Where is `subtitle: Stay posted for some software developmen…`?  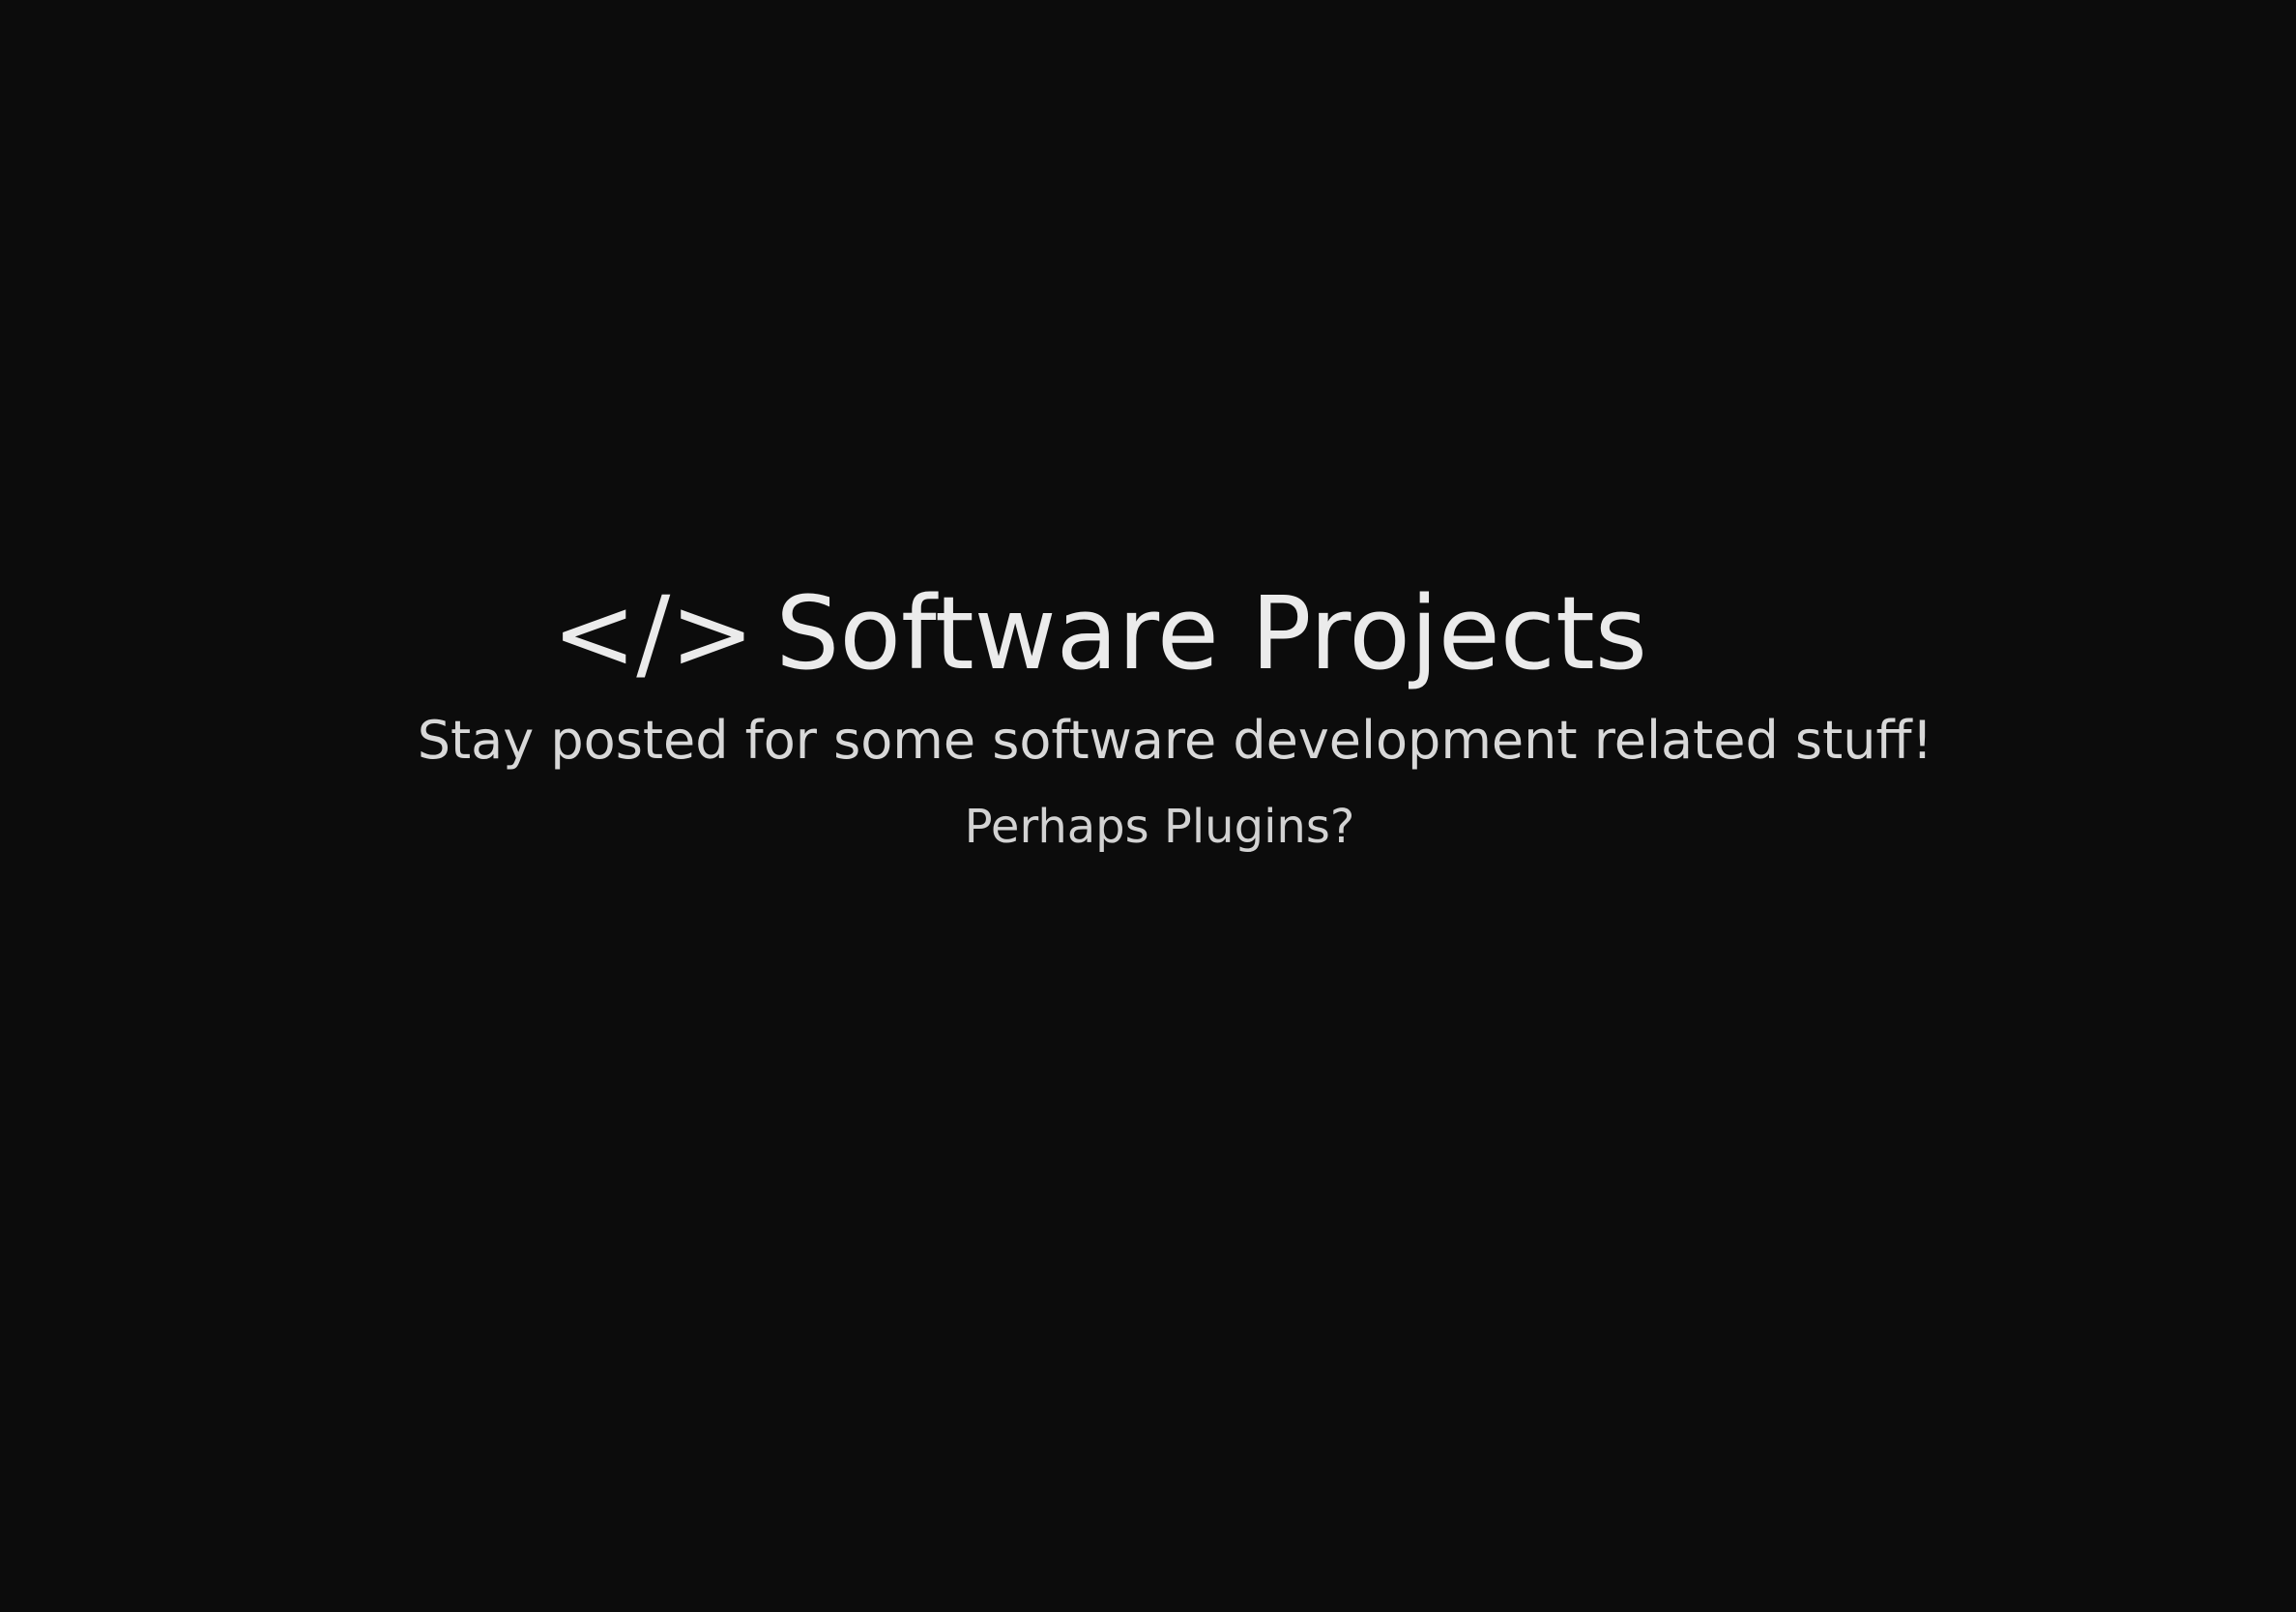 subtitle: Stay posted for some software developmen… is located at coordinates (1175, 741).